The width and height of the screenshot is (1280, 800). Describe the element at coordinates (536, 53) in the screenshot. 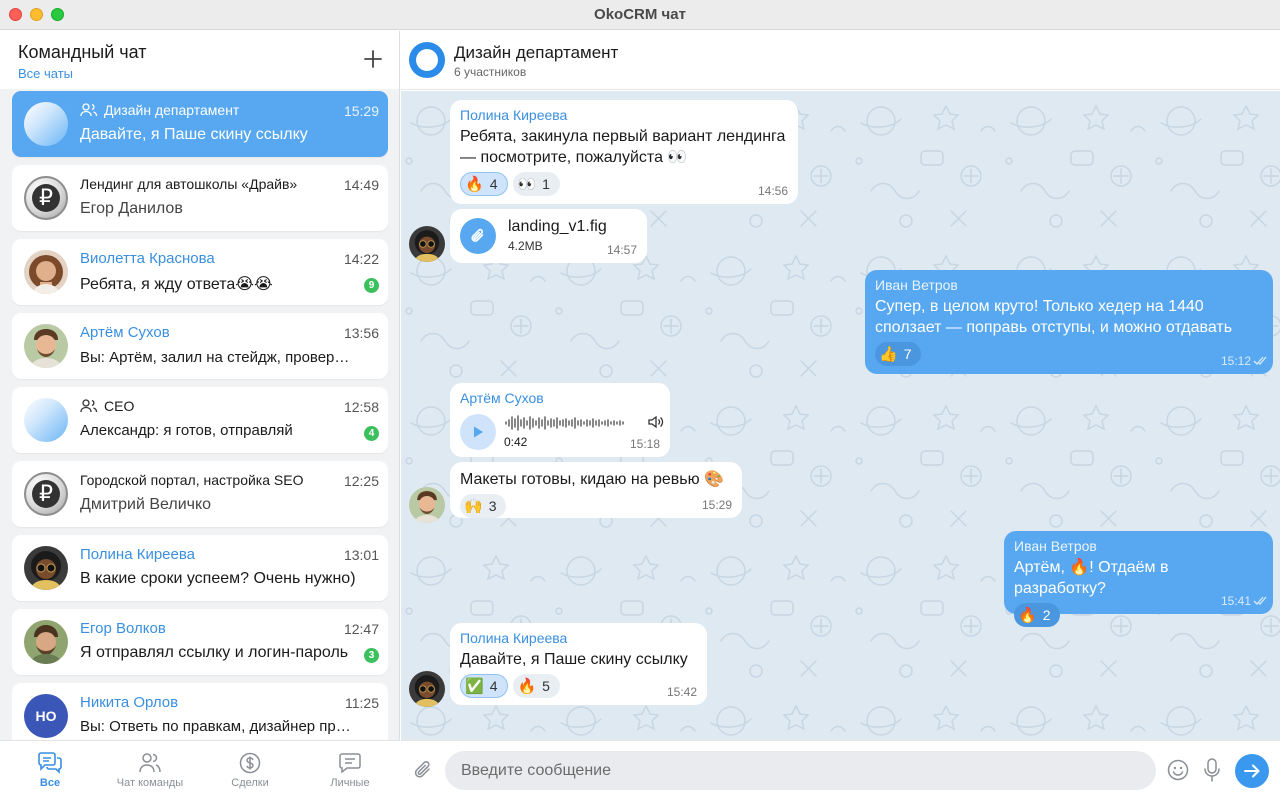

I see `chat-title: Дизайн департамент` at that location.